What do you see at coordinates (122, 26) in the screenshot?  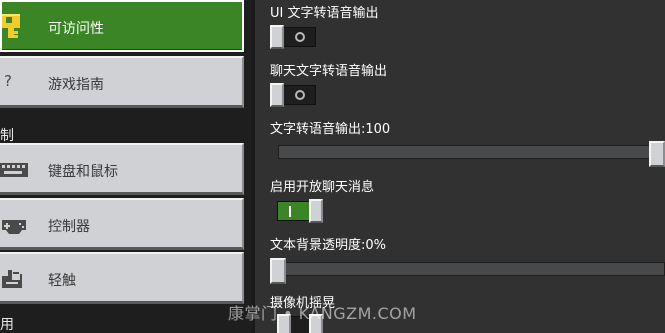 I see `nav-item-accessibility: 可访问性` at bounding box center [122, 26].